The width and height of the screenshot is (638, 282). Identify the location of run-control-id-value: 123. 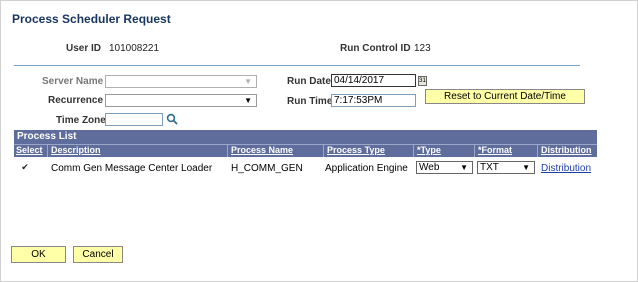
(422, 48).